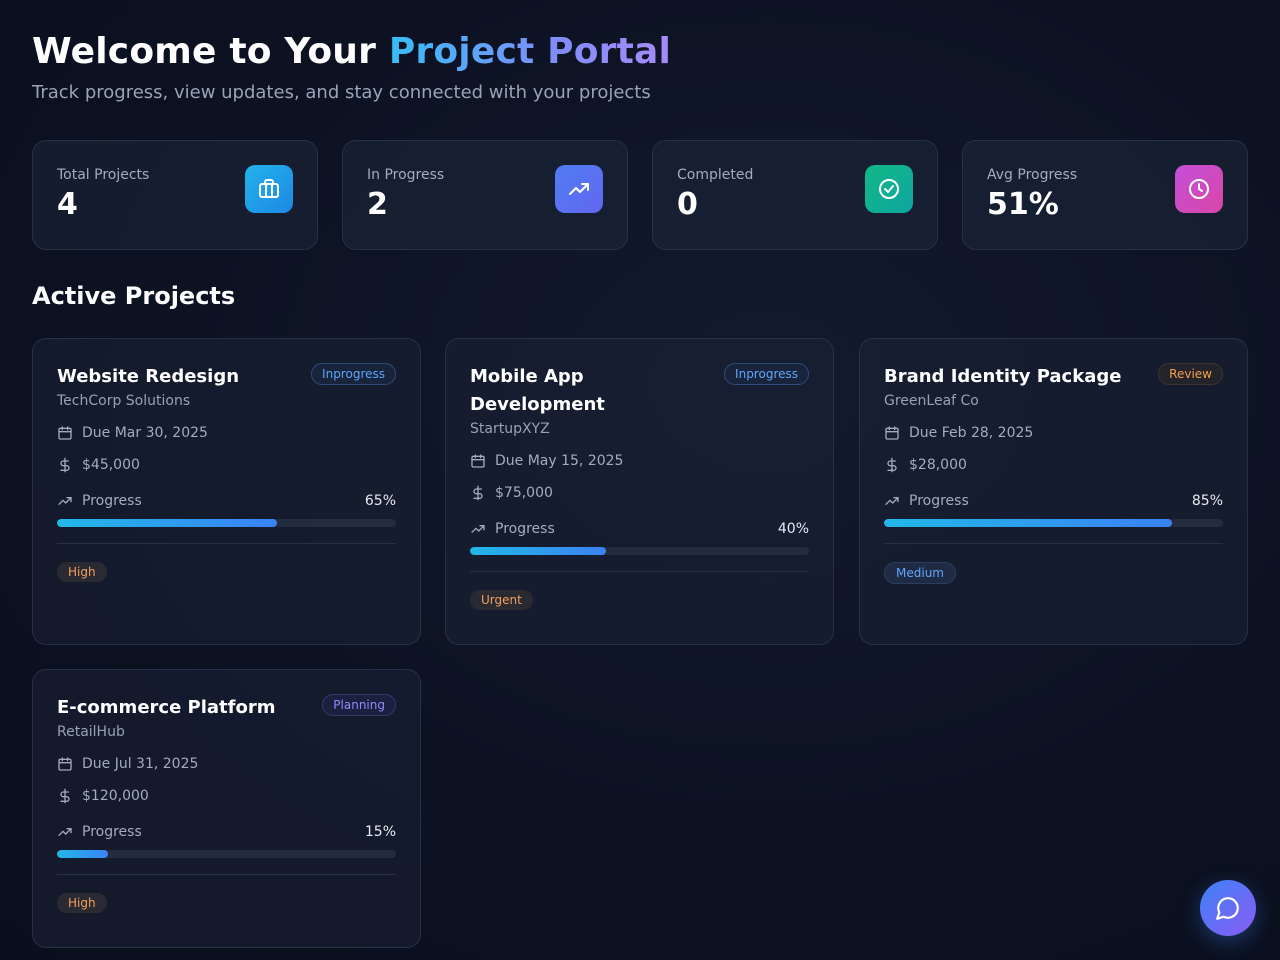  Describe the element at coordinates (140, 764) in the screenshot. I see `due-date: Due Jul 31, 2025` at that location.